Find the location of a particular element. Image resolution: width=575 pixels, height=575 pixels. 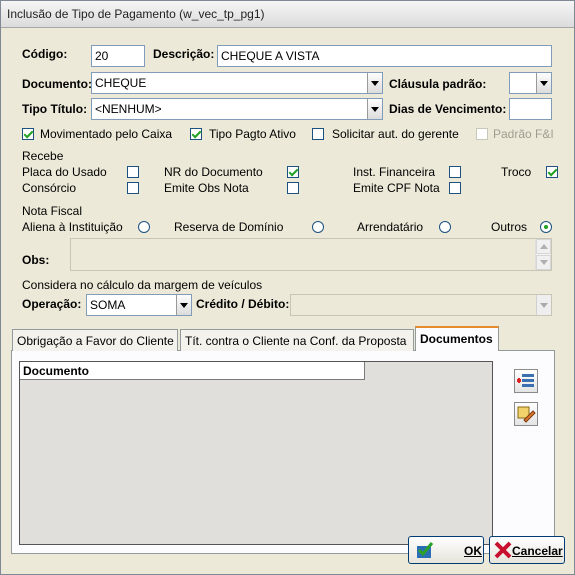

placa-usado-checkbox is located at coordinates (133, 172).